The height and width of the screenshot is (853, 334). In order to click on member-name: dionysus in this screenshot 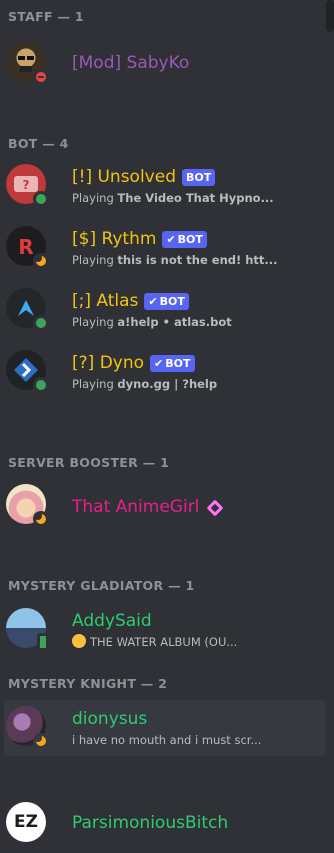, I will do `click(110, 719)`.